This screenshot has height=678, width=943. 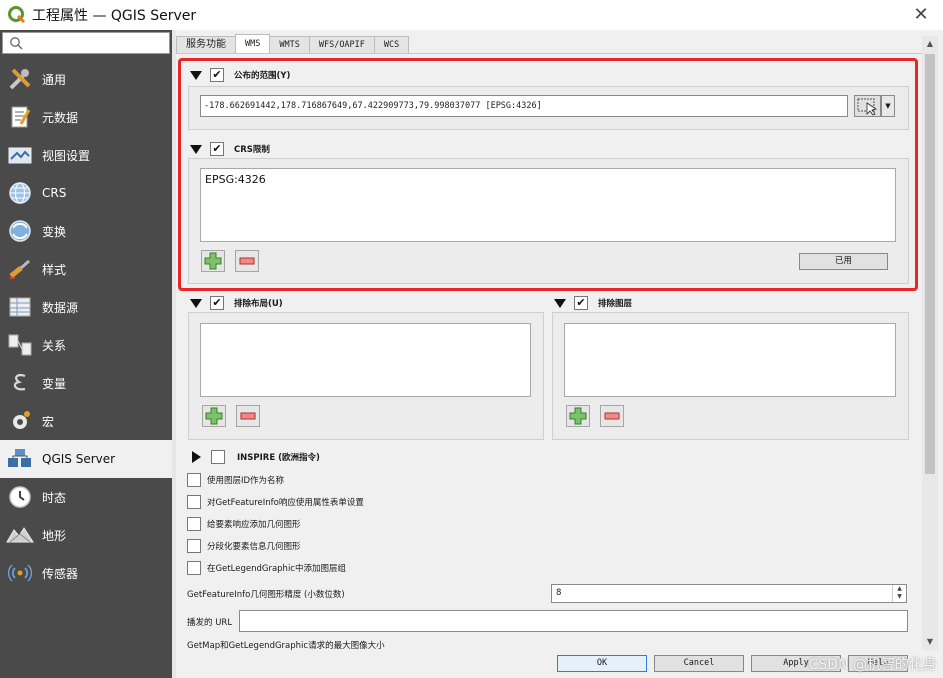 I want to click on cancel-button: Cancel, so click(x=699, y=663).